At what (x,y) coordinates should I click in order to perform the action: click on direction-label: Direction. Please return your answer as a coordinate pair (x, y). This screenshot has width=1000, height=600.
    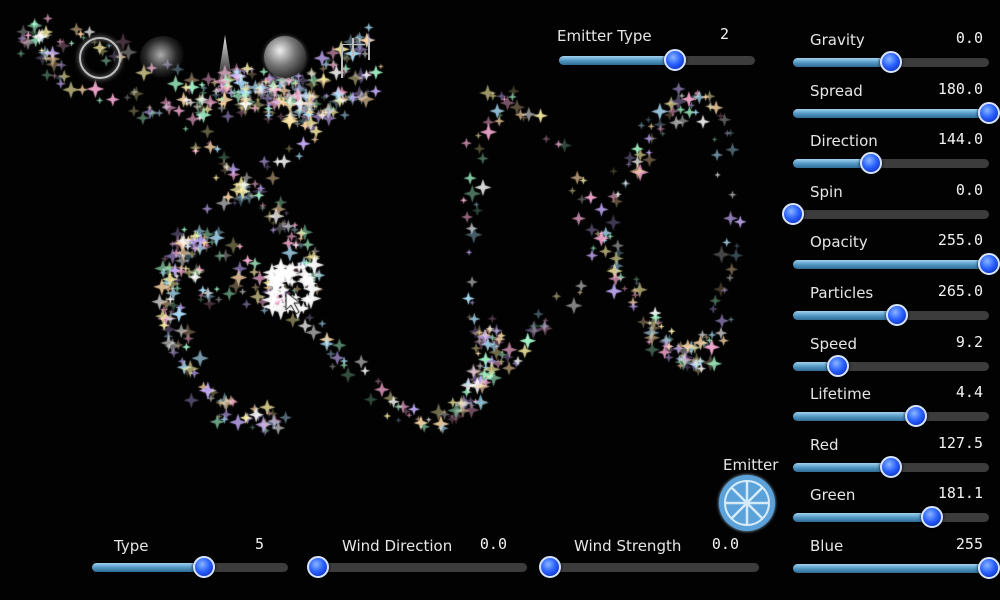
    Looking at the image, I should click on (844, 141).